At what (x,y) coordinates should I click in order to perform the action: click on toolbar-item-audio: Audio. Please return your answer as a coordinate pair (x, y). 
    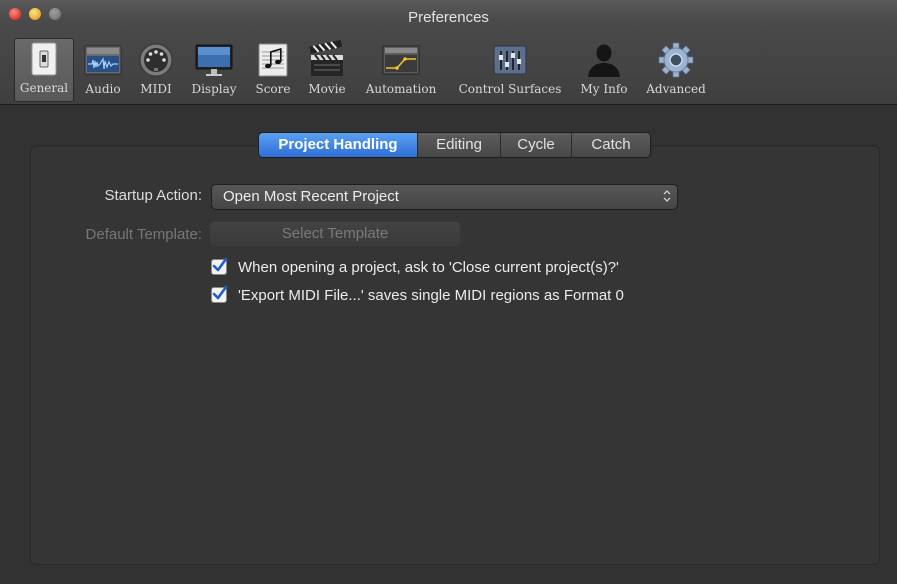
    Looking at the image, I should click on (103, 70).